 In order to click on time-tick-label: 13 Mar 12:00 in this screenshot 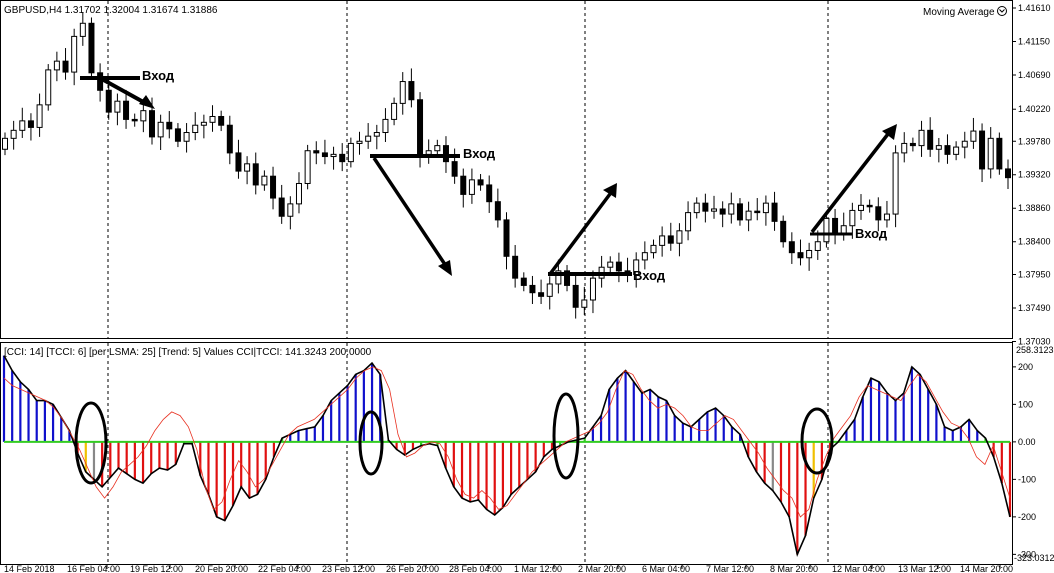, I will do `click(924, 568)`.